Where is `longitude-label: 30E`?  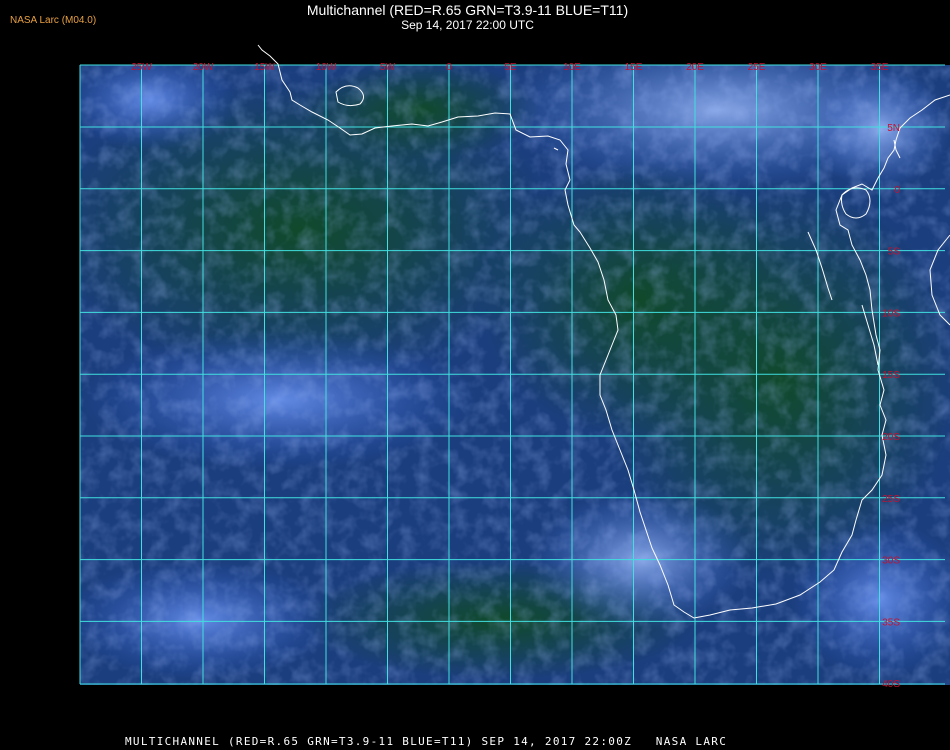
longitude-label: 30E is located at coordinates (818, 67).